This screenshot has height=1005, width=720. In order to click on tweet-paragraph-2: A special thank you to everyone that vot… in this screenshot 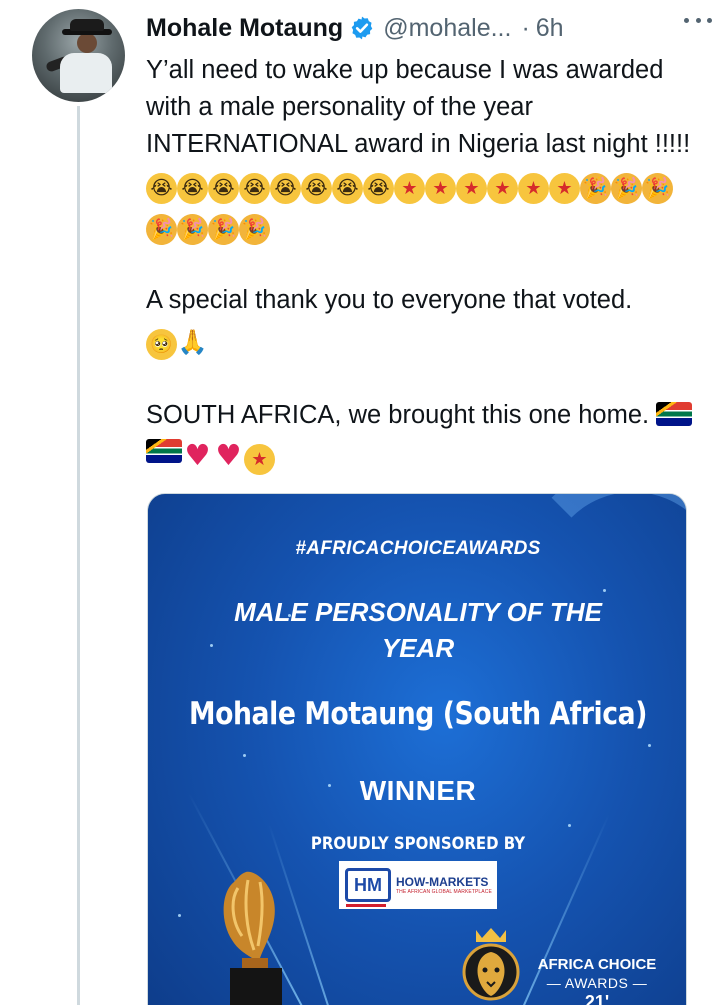, I will do `click(423, 321)`.